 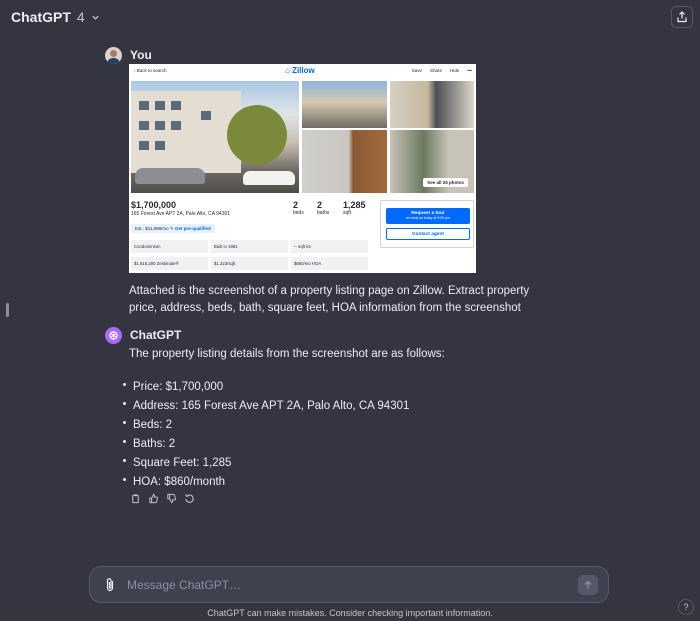 What do you see at coordinates (354, 208) in the screenshot?
I see `zillow-sqft: 1,285 sqft` at bounding box center [354, 208].